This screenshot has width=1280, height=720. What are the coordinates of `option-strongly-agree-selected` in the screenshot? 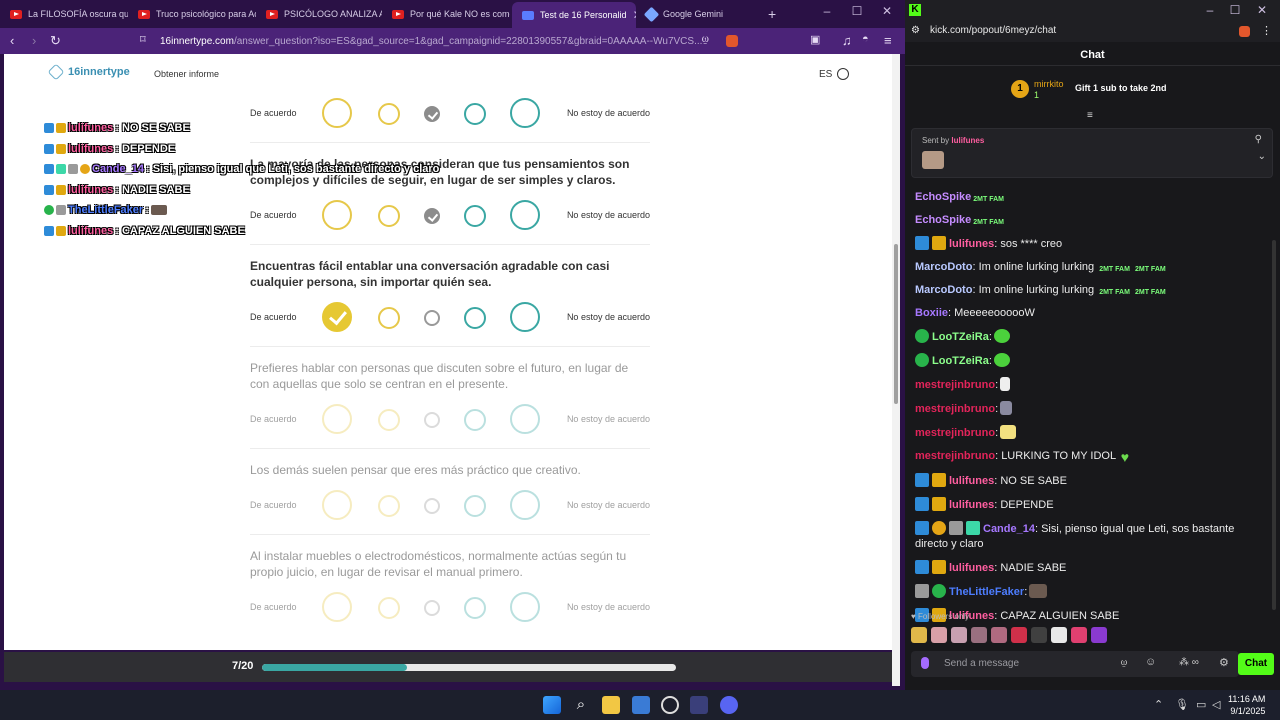 It's located at (337, 317).